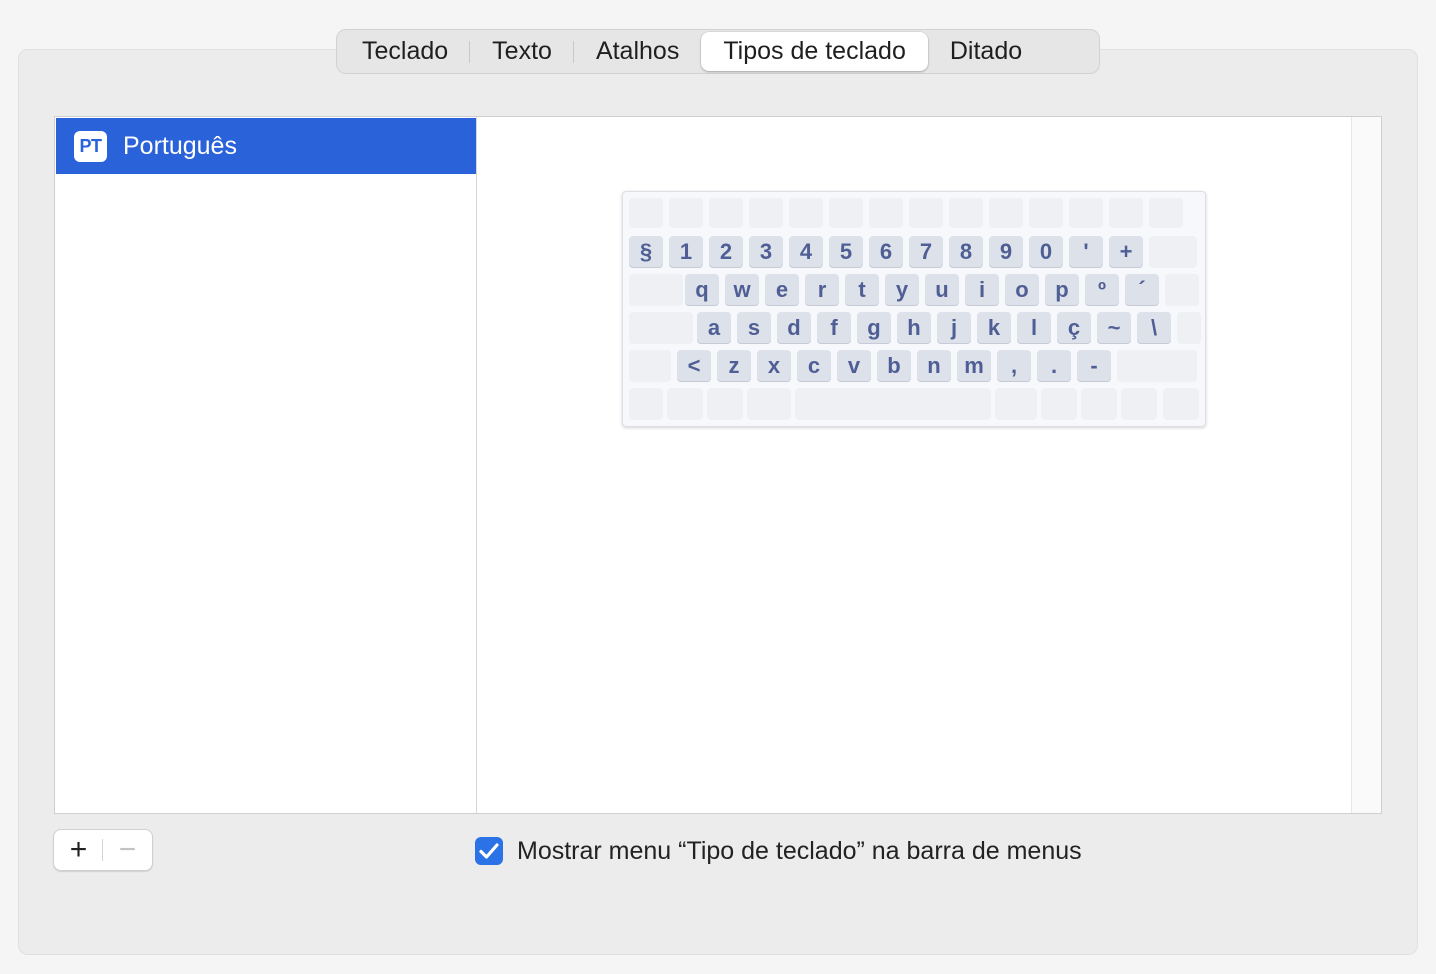  I want to click on keyboard-key: e, so click(782, 290).